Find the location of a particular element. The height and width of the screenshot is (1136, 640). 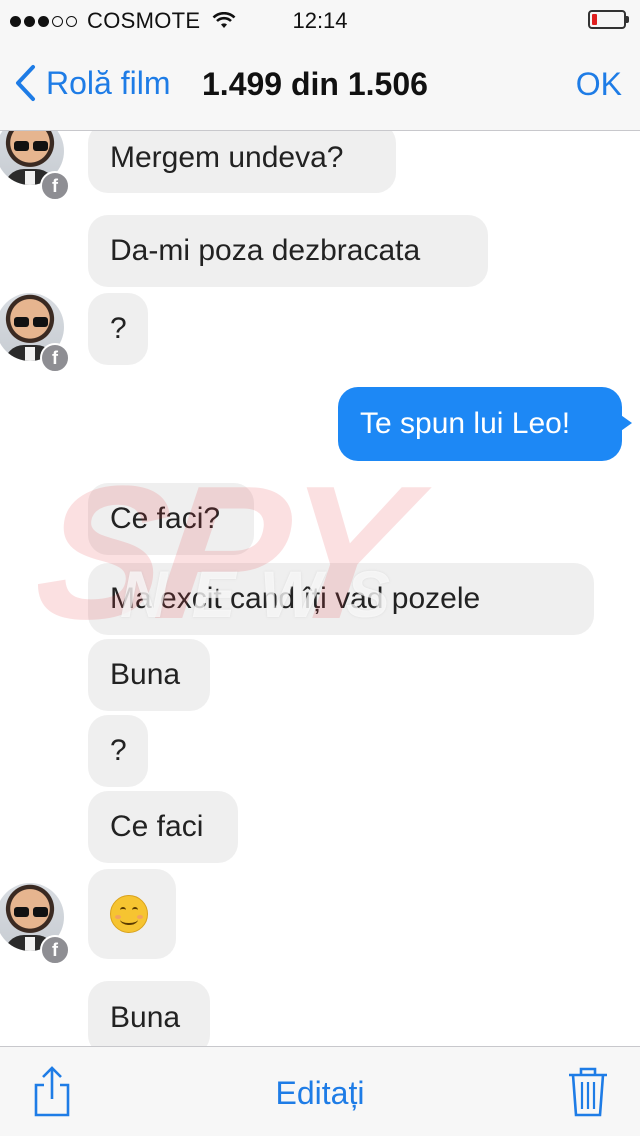

back-button: Rolă film is located at coordinates (92, 83).